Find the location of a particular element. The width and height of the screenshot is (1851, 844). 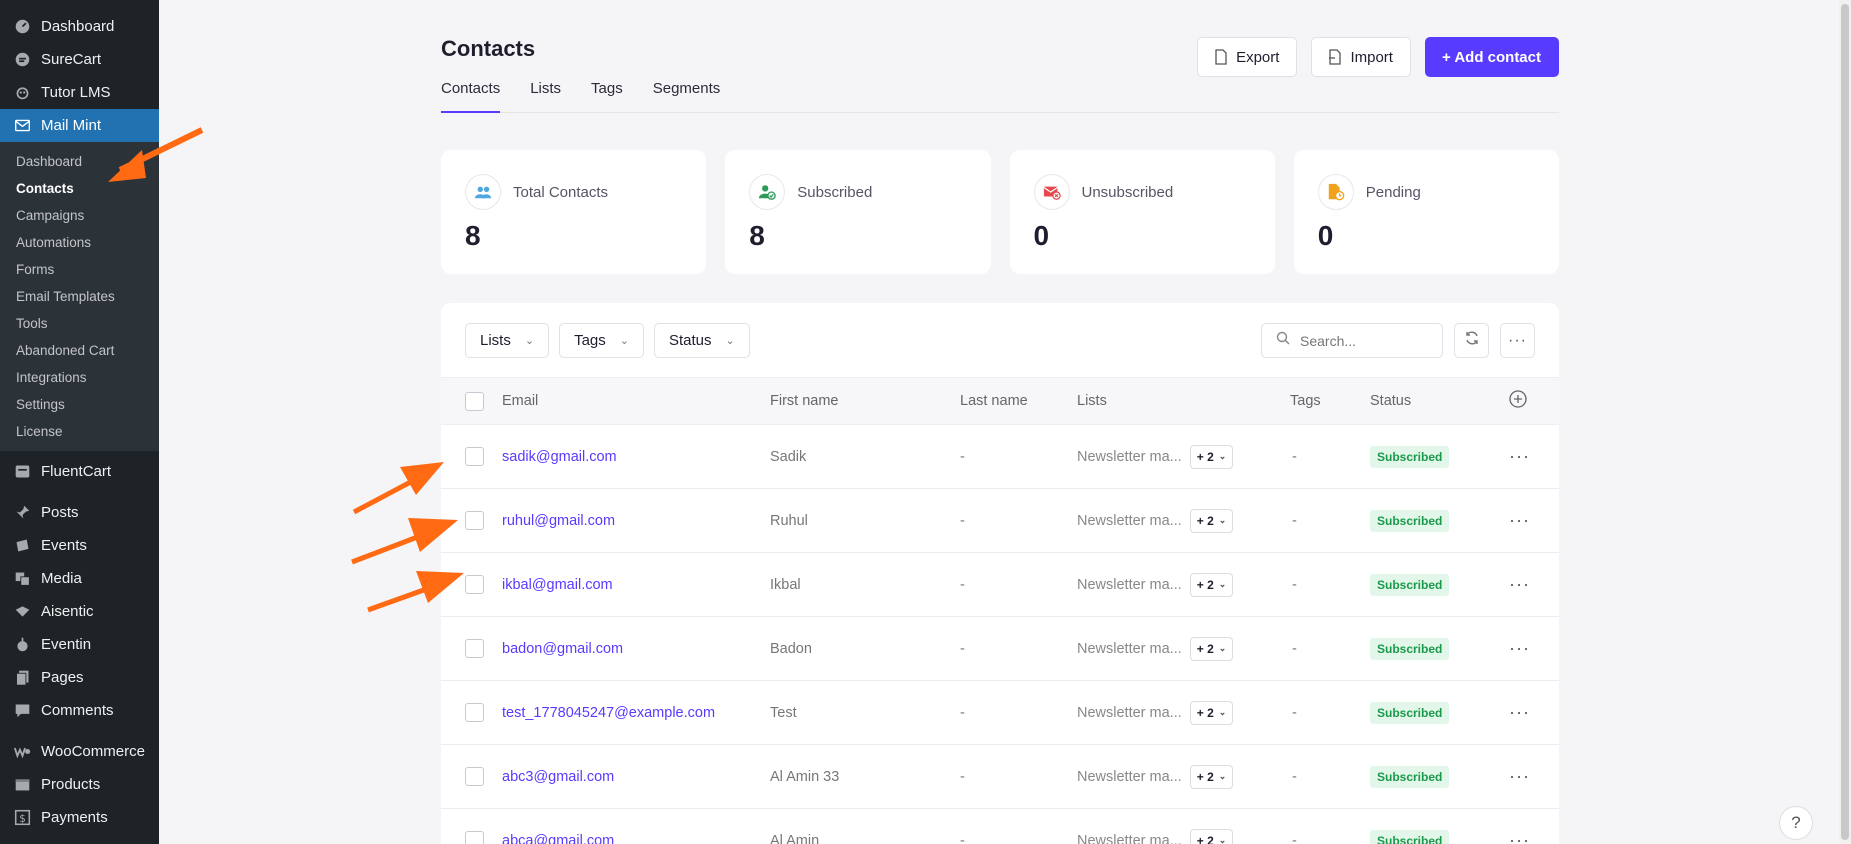

contact-email-link: ikbal@gmail.com is located at coordinates (557, 584).